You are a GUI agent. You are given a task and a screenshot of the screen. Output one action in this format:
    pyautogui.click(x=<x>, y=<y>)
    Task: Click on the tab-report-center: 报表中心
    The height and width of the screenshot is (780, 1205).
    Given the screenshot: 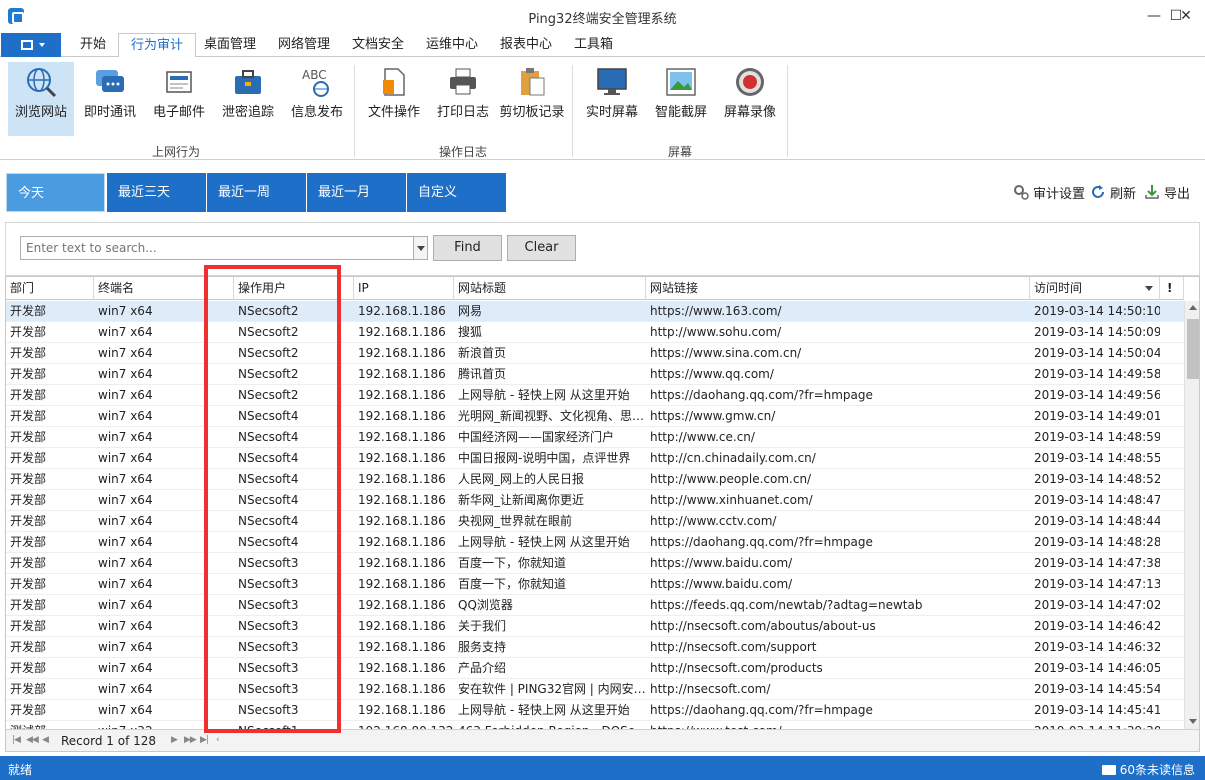 What is the action you would take?
    pyautogui.click(x=526, y=45)
    